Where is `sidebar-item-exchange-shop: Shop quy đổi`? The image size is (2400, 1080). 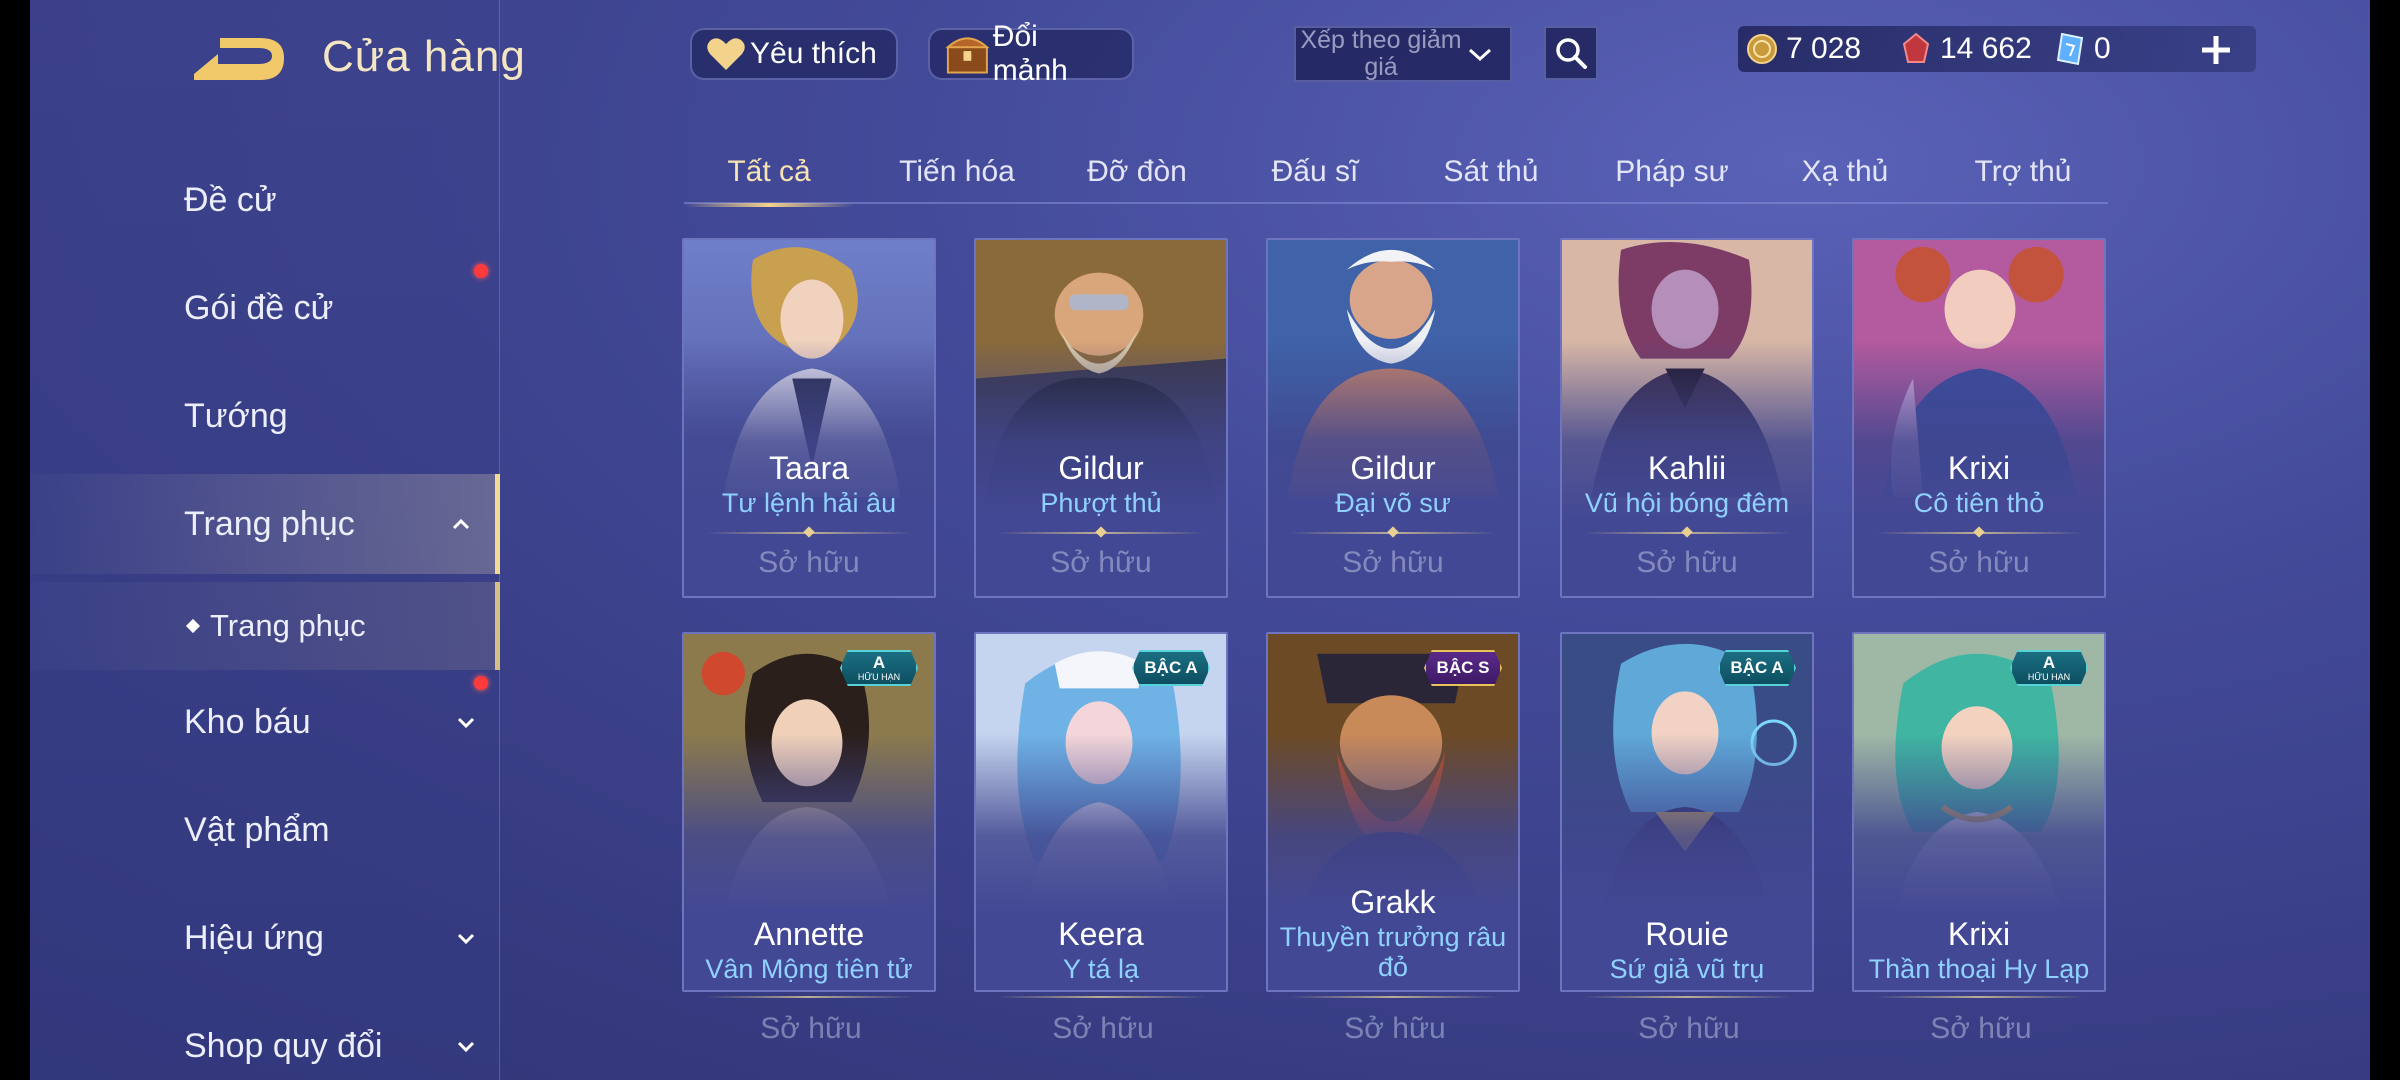
sidebar-item-exchange-shop: Shop quy đổi is located at coordinates (265, 1038).